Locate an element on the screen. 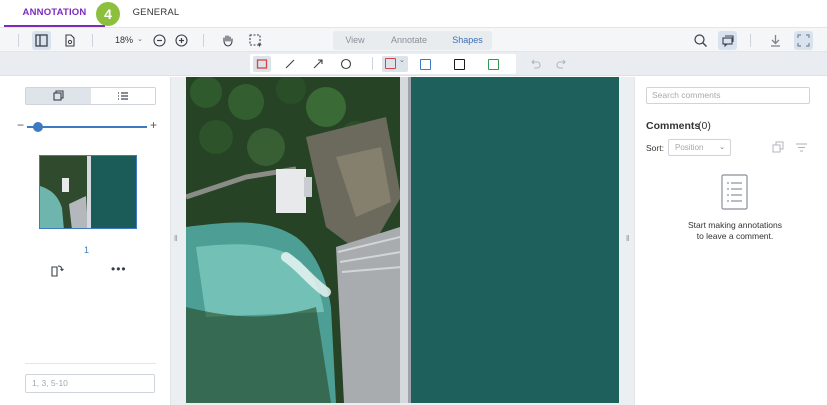 This screenshot has width=827, height=405. search-button is located at coordinates (700, 40).